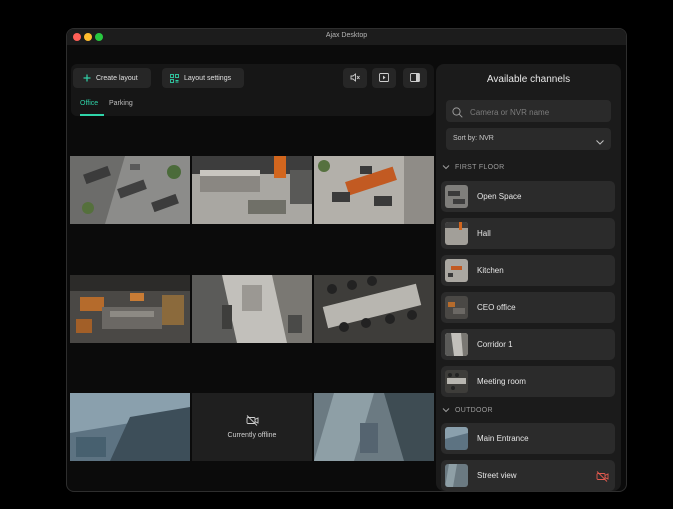 The image size is (673, 509). Describe the element at coordinates (92, 115) in the screenshot. I see `active-tab-indicator` at that location.